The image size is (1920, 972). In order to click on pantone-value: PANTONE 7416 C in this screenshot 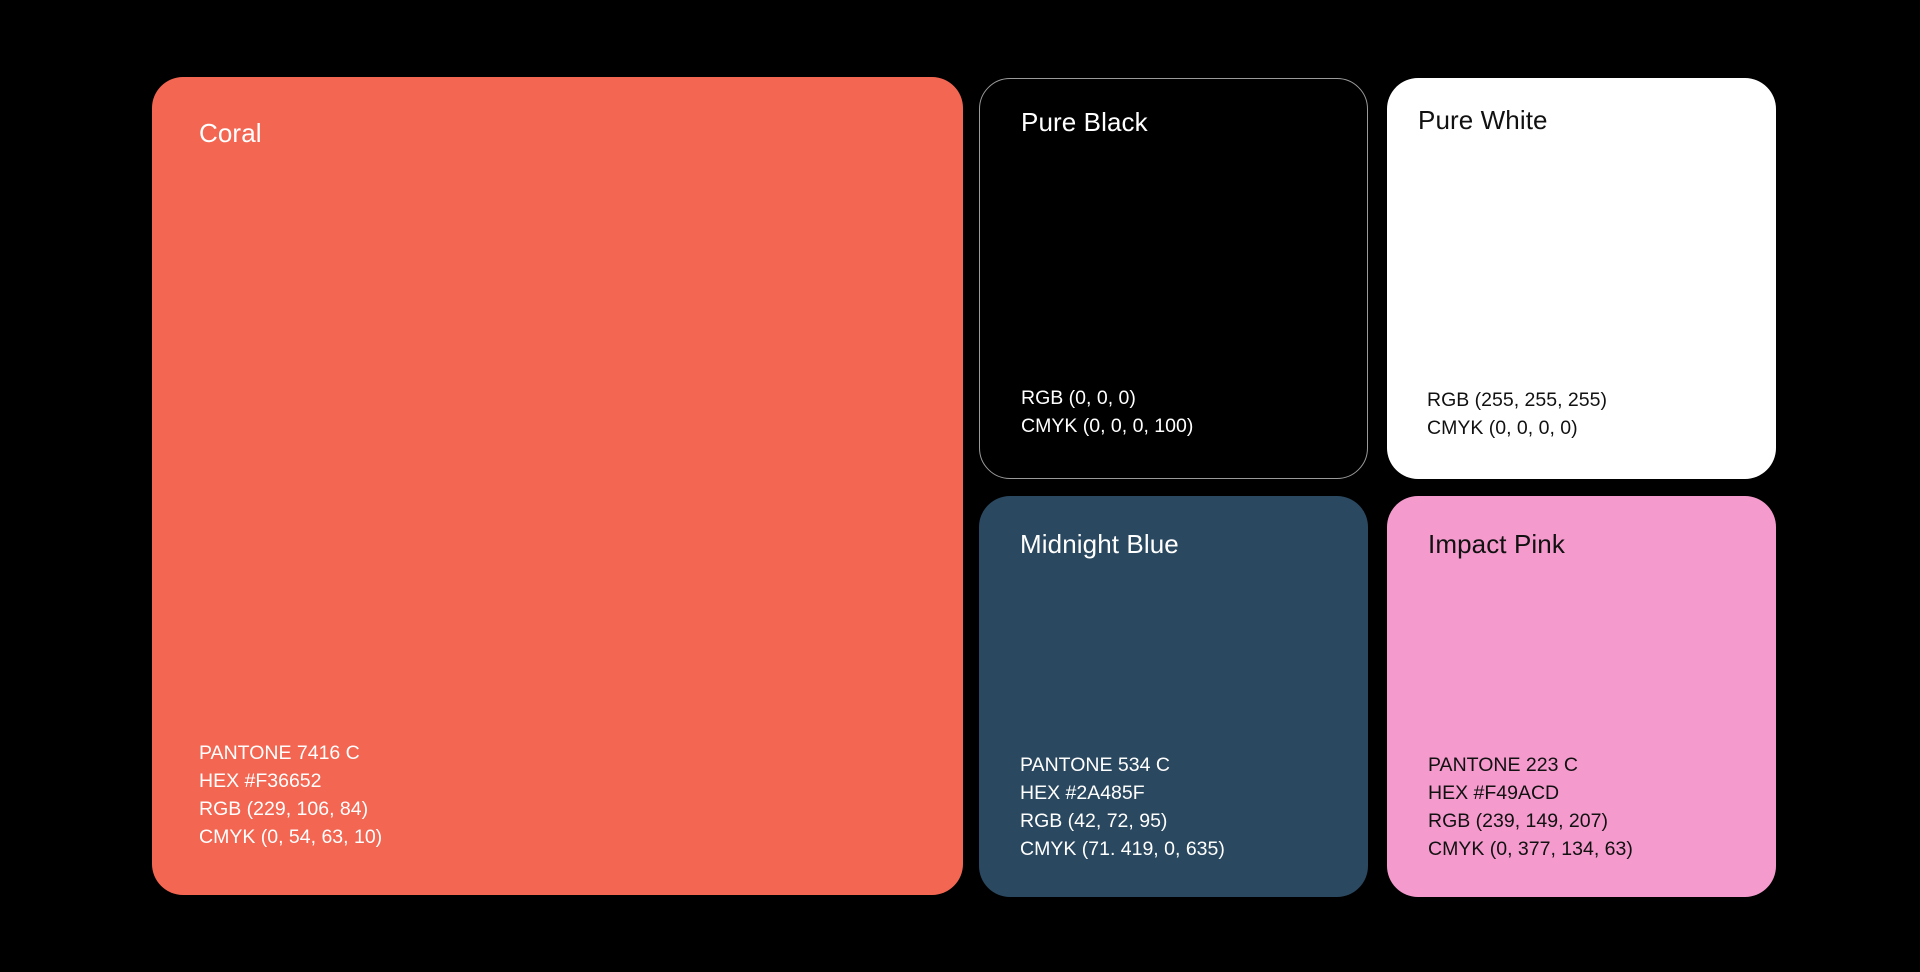, I will do `click(279, 753)`.